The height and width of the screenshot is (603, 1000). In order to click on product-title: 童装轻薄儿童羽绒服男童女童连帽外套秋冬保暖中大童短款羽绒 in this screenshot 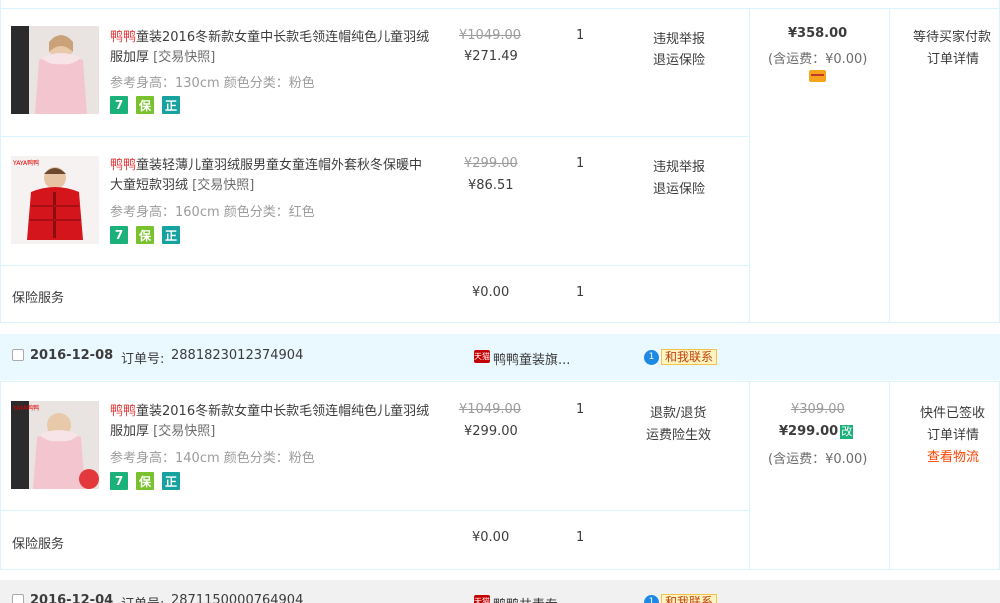, I will do `click(266, 175)`.